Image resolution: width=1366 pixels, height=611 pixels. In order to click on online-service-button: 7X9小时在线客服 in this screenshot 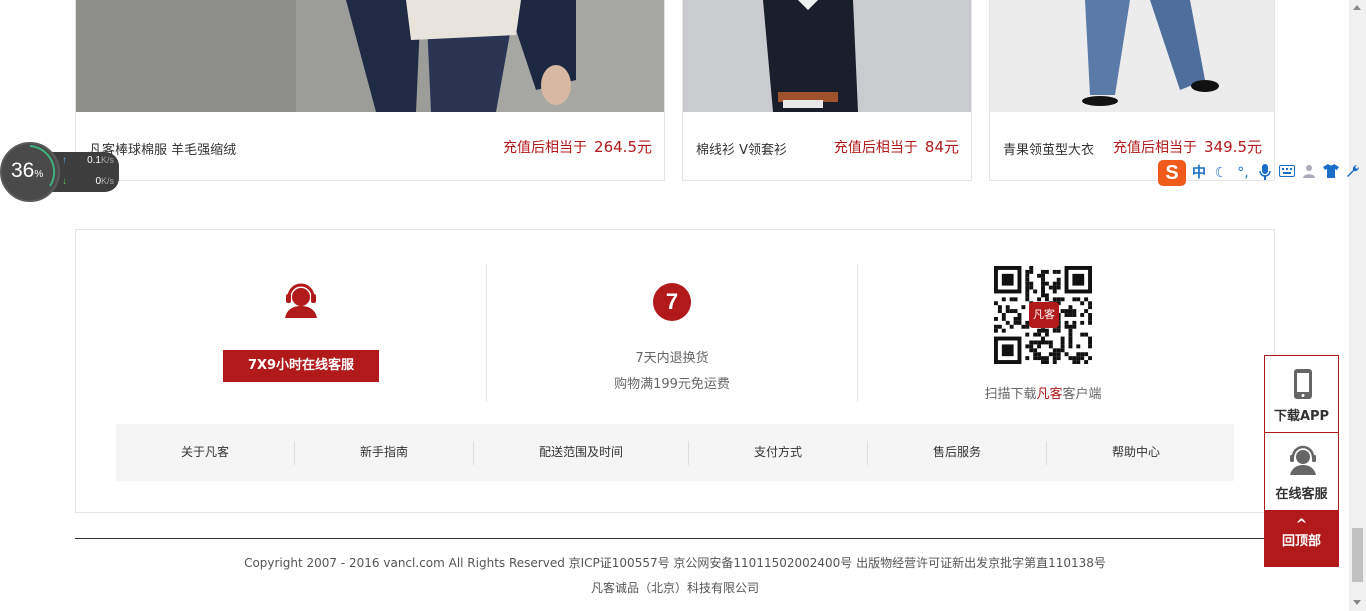, I will do `click(301, 366)`.